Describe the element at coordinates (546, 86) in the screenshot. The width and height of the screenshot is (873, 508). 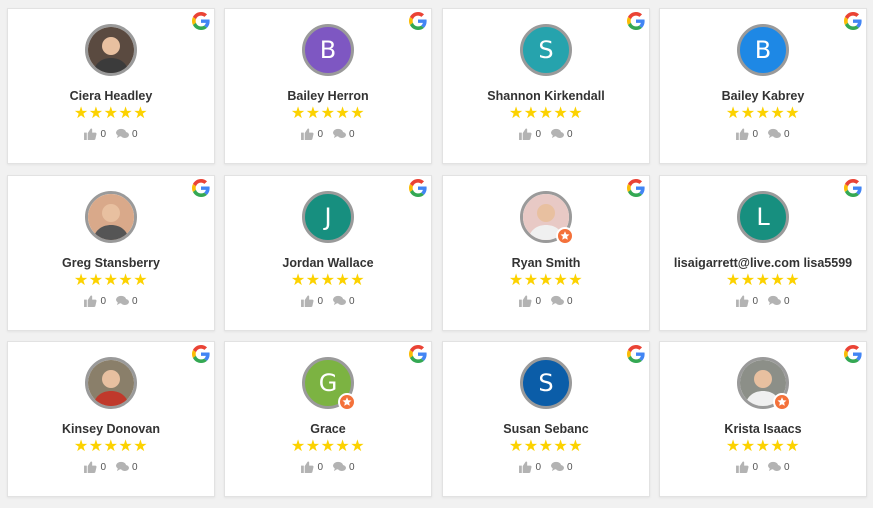
I see `review-card: S Shannon Kirkendall ★★★★★ 0 0` at that location.